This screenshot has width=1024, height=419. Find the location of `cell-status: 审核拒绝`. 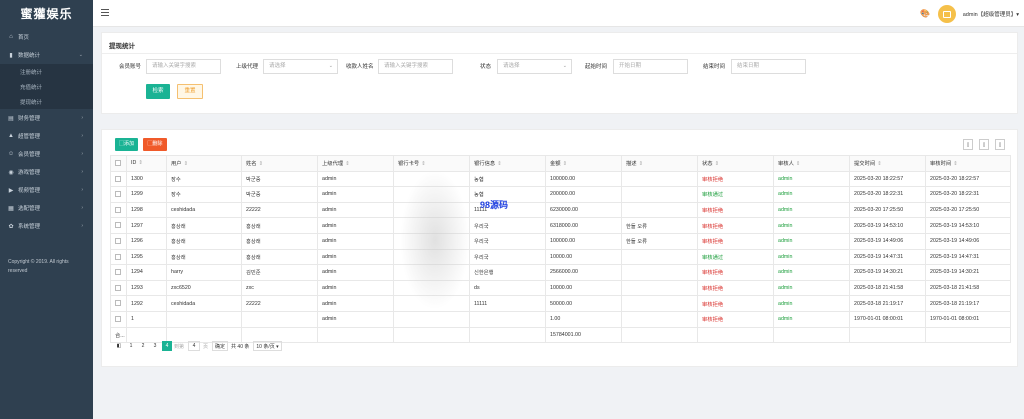

cell-status: 审核拒绝 is located at coordinates (735, 288).